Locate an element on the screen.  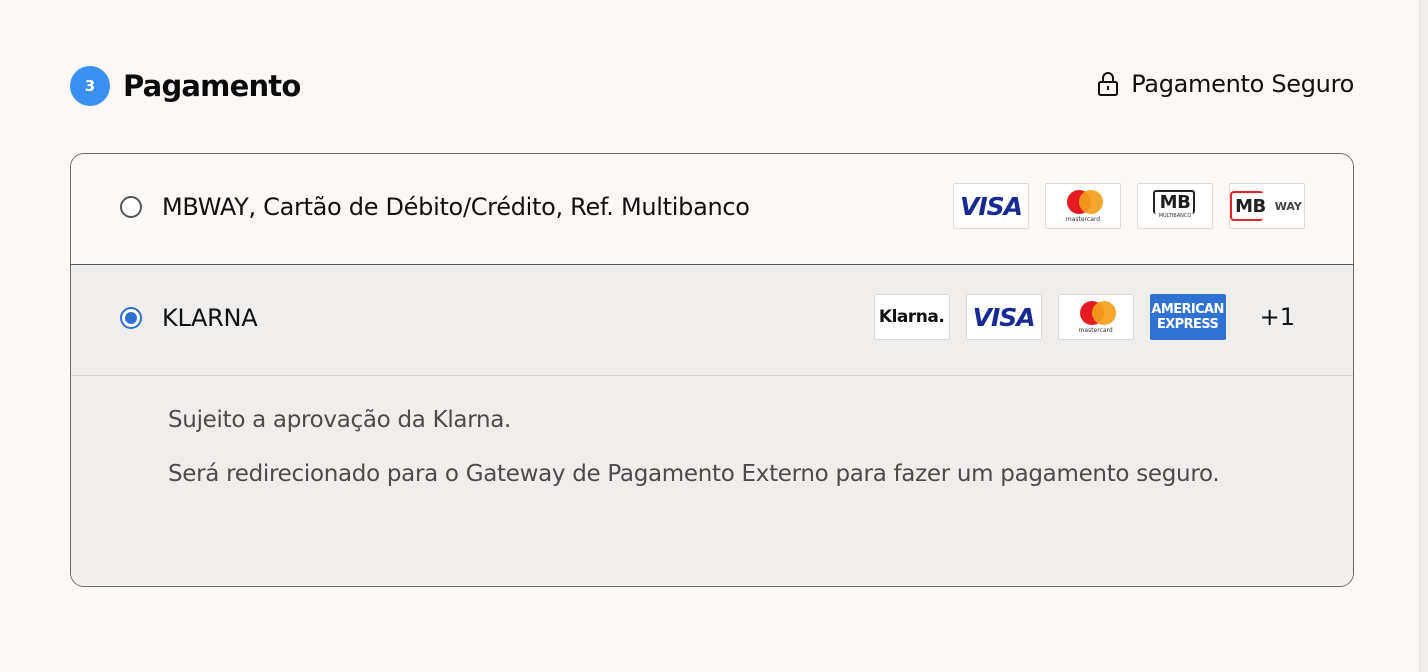
section-title: Pagamento is located at coordinates (212, 86).